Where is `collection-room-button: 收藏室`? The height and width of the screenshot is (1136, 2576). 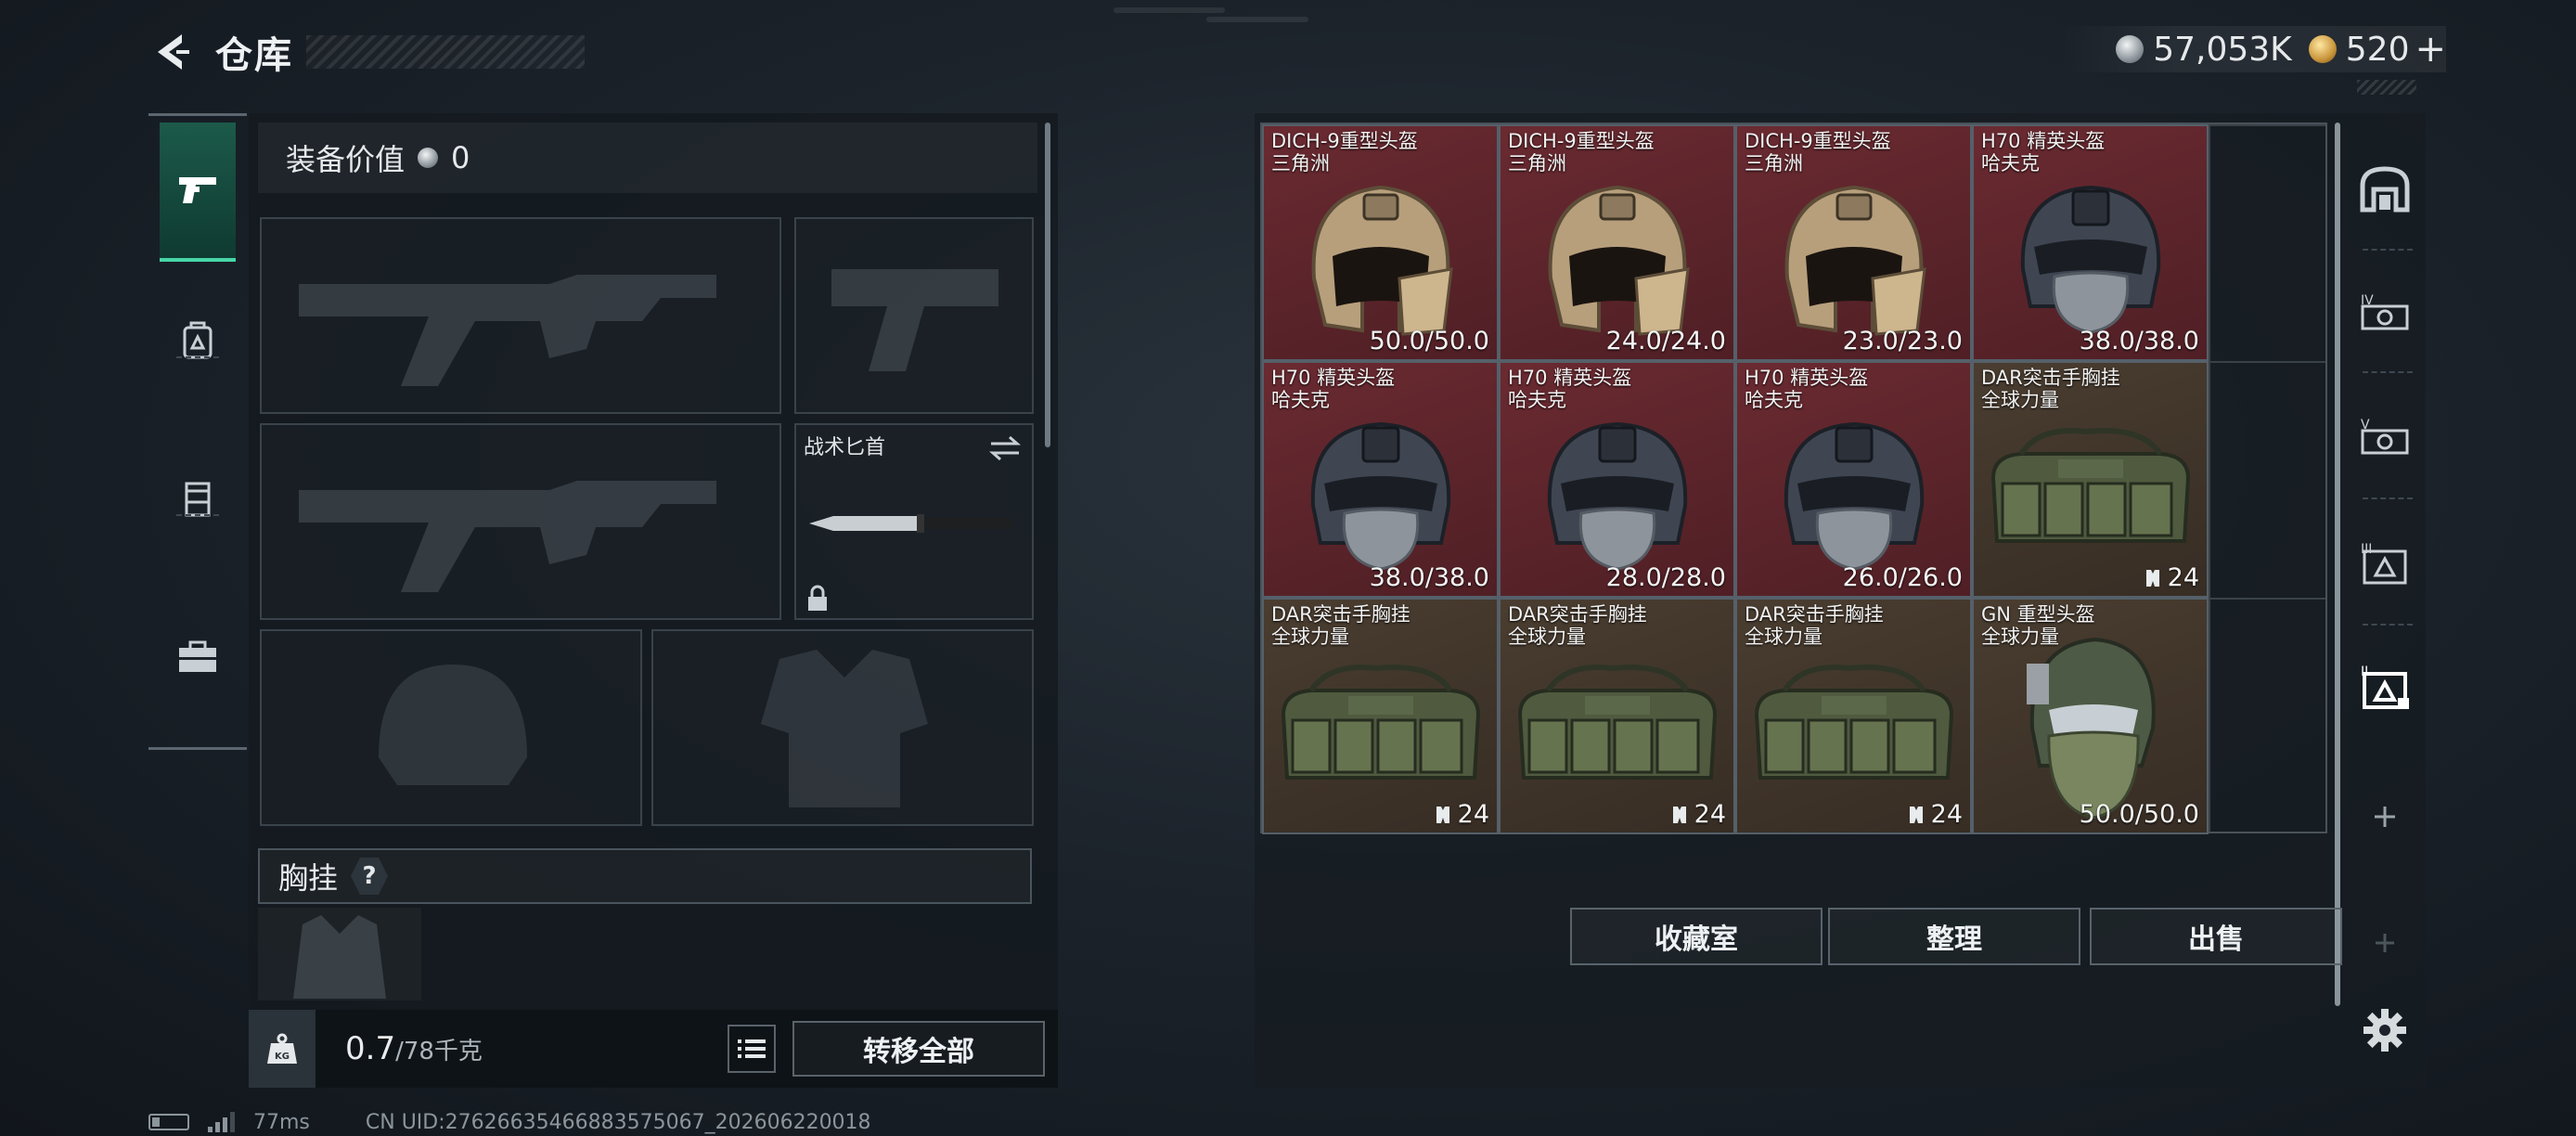 collection-room-button: 收藏室 is located at coordinates (1696, 936).